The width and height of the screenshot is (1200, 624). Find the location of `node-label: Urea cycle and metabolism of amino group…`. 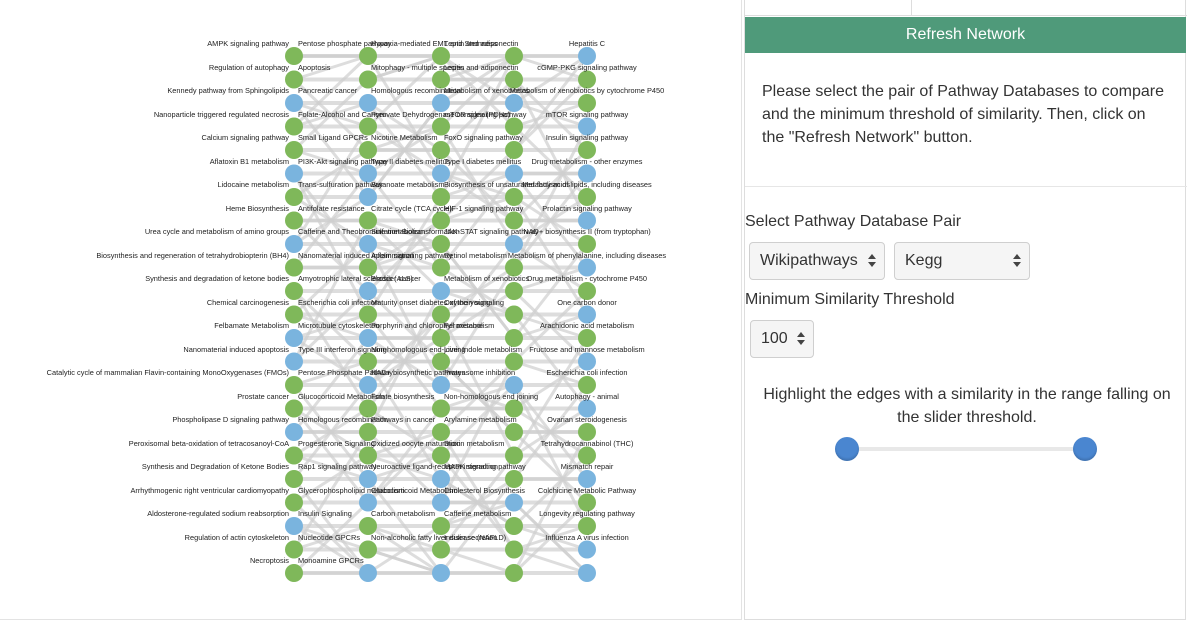

node-label: Urea cycle and metabolism of amino group… is located at coordinates (216, 231).